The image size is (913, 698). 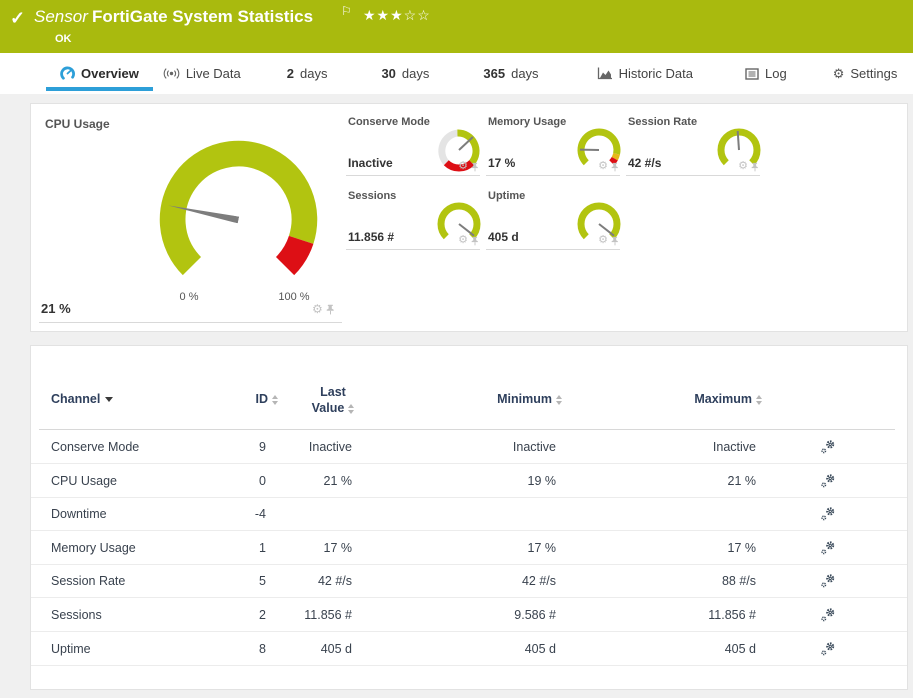 What do you see at coordinates (71, 649) in the screenshot?
I see `channel-name: Uptime` at bounding box center [71, 649].